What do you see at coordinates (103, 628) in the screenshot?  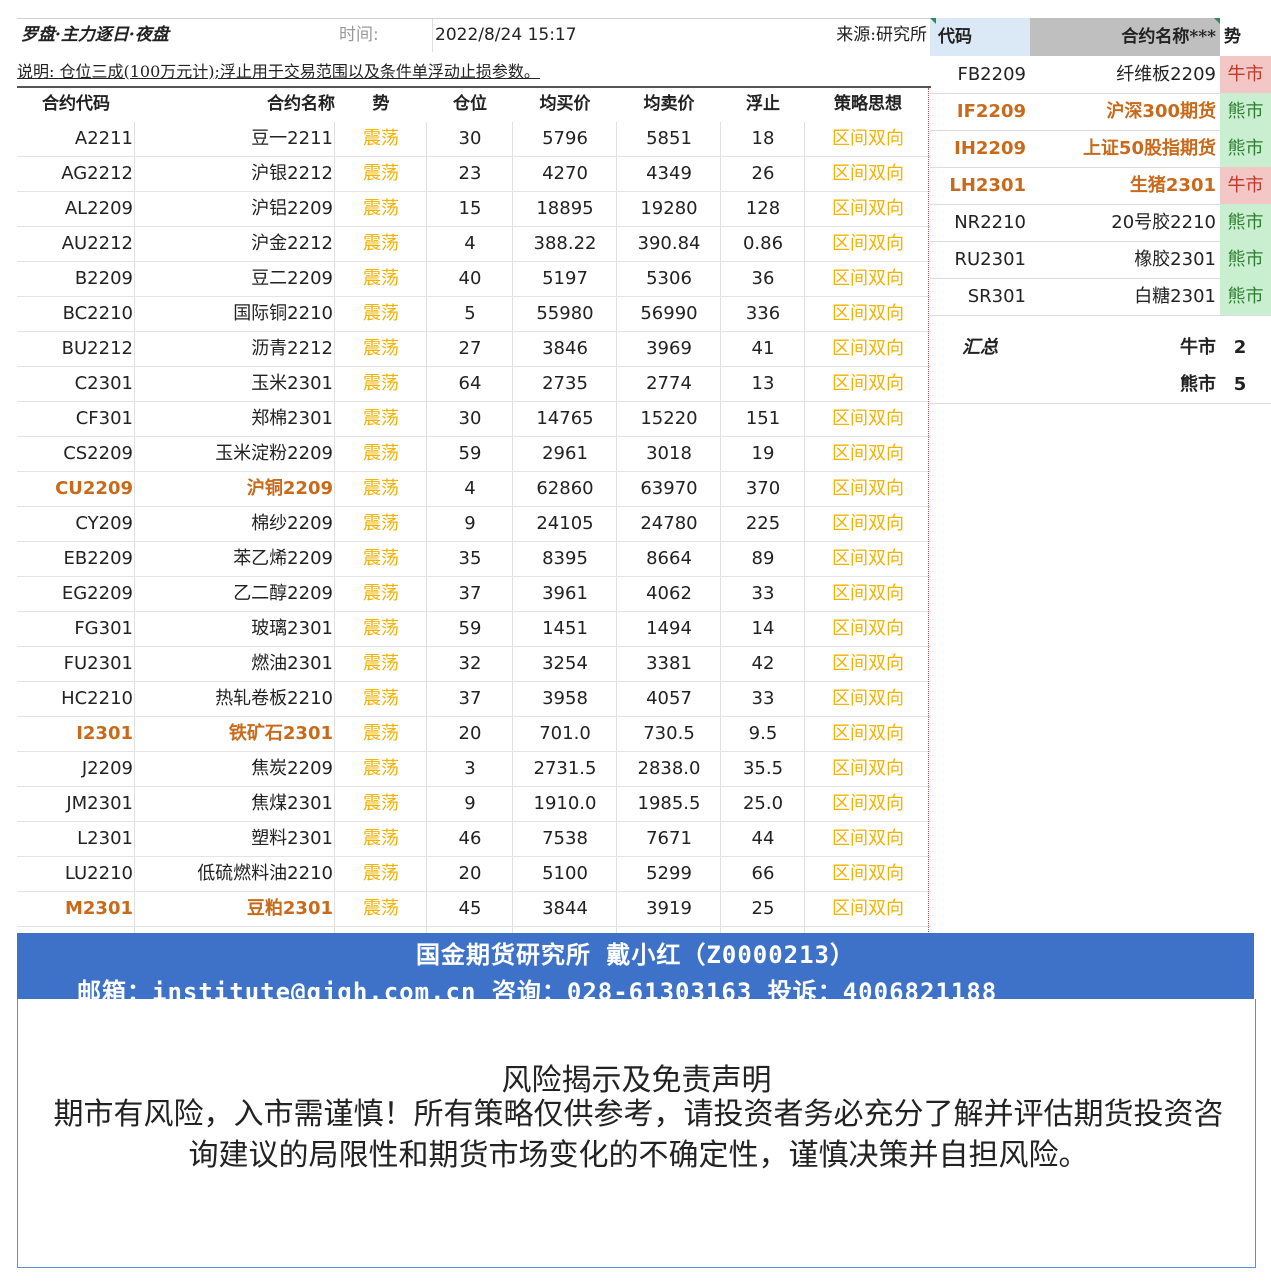 I see `cell-code: FG301` at bounding box center [103, 628].